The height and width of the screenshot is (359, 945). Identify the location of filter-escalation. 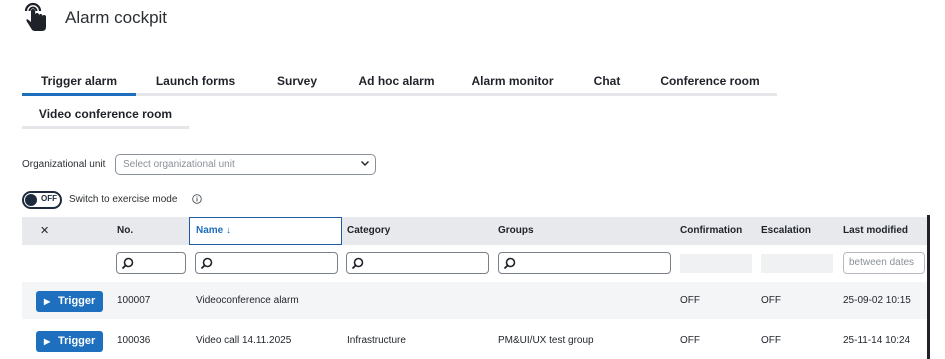
(797, 263).